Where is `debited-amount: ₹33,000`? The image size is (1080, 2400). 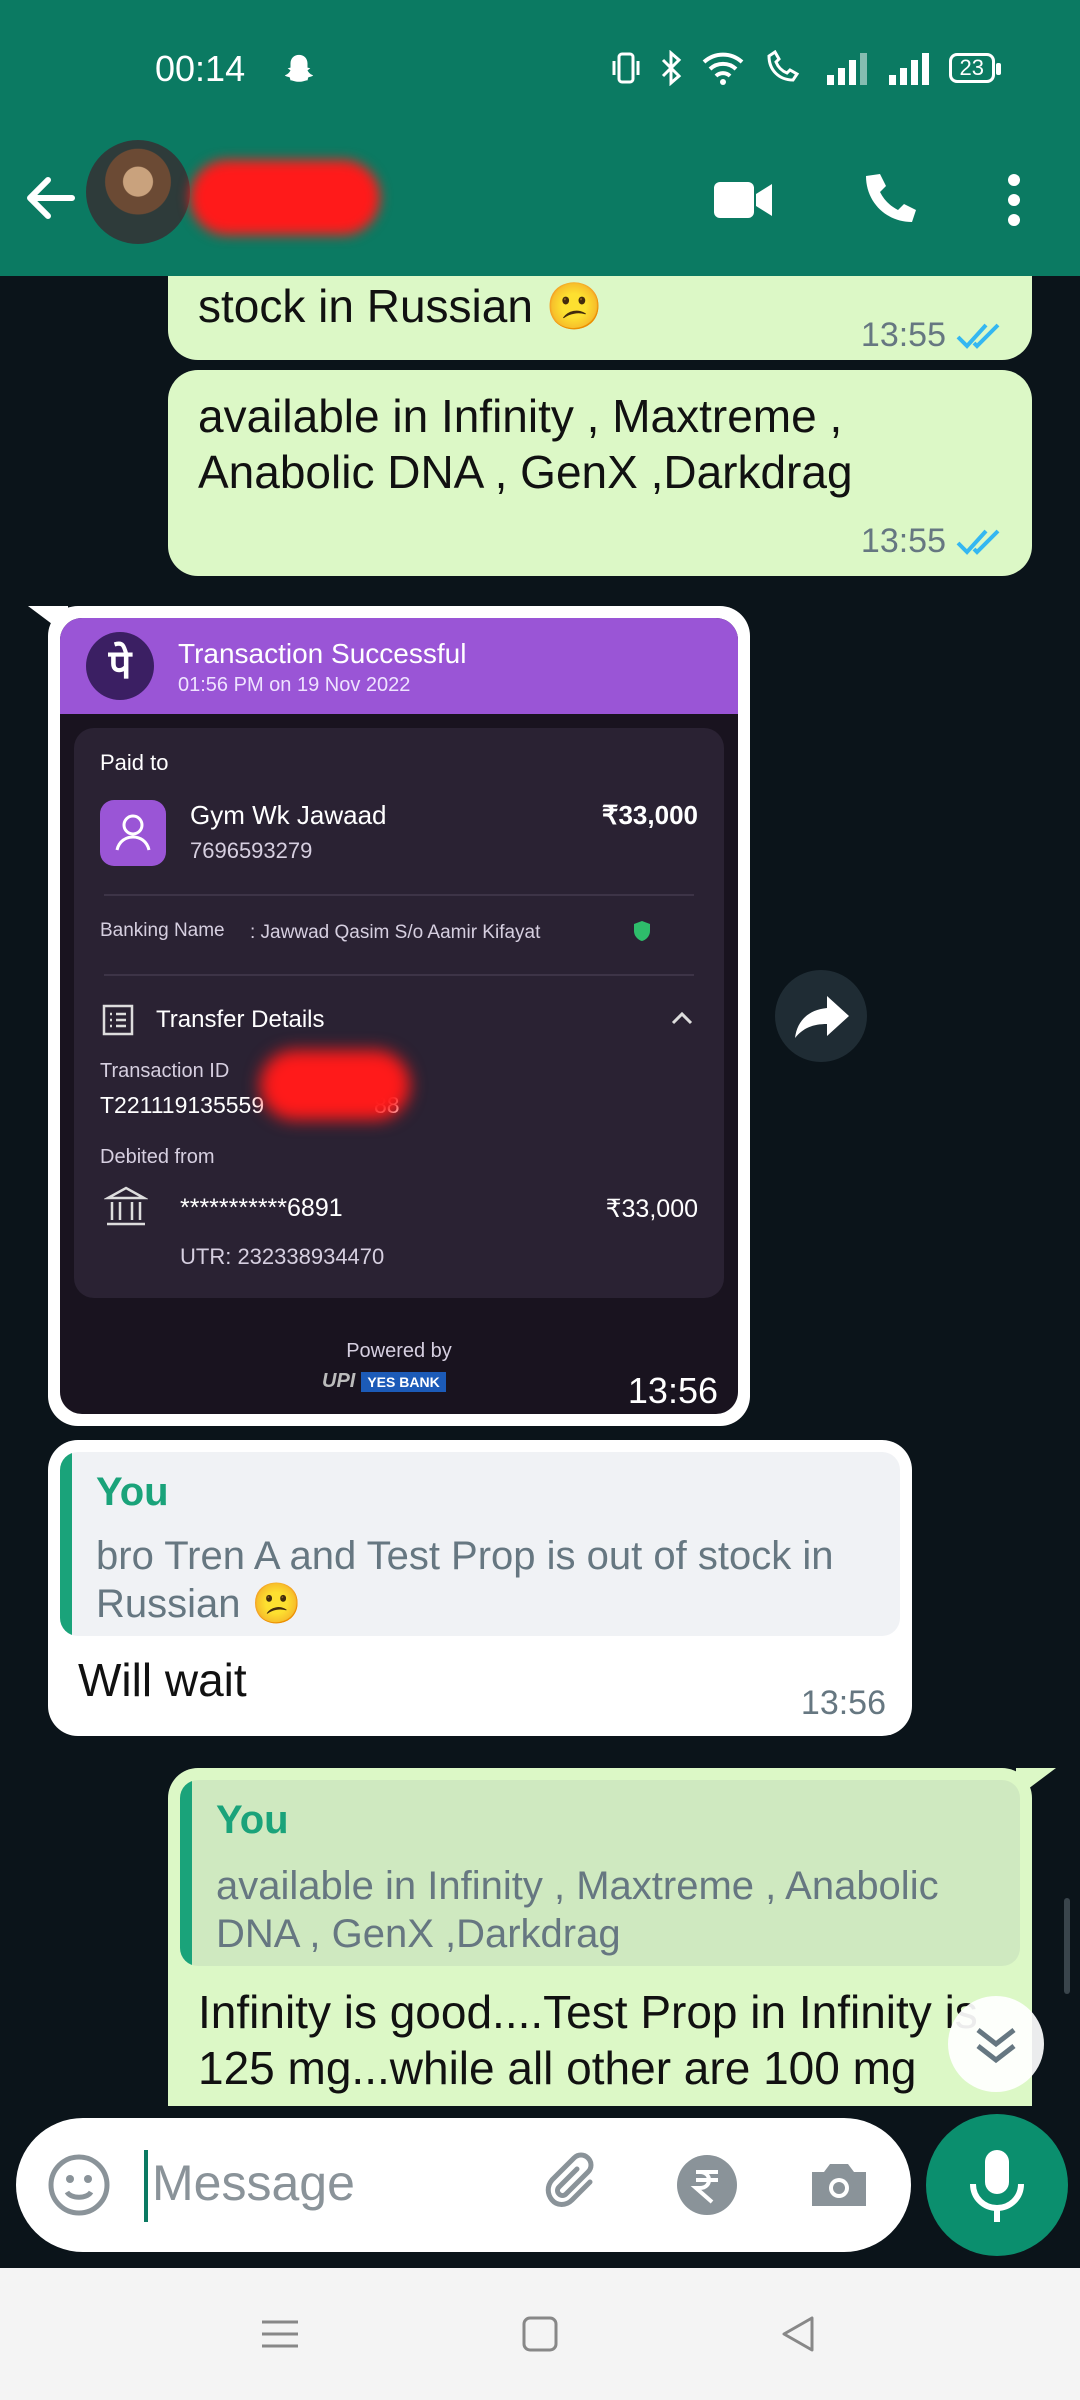
debited-amount: ₹33,000 is located at coordinates (651, 1209).